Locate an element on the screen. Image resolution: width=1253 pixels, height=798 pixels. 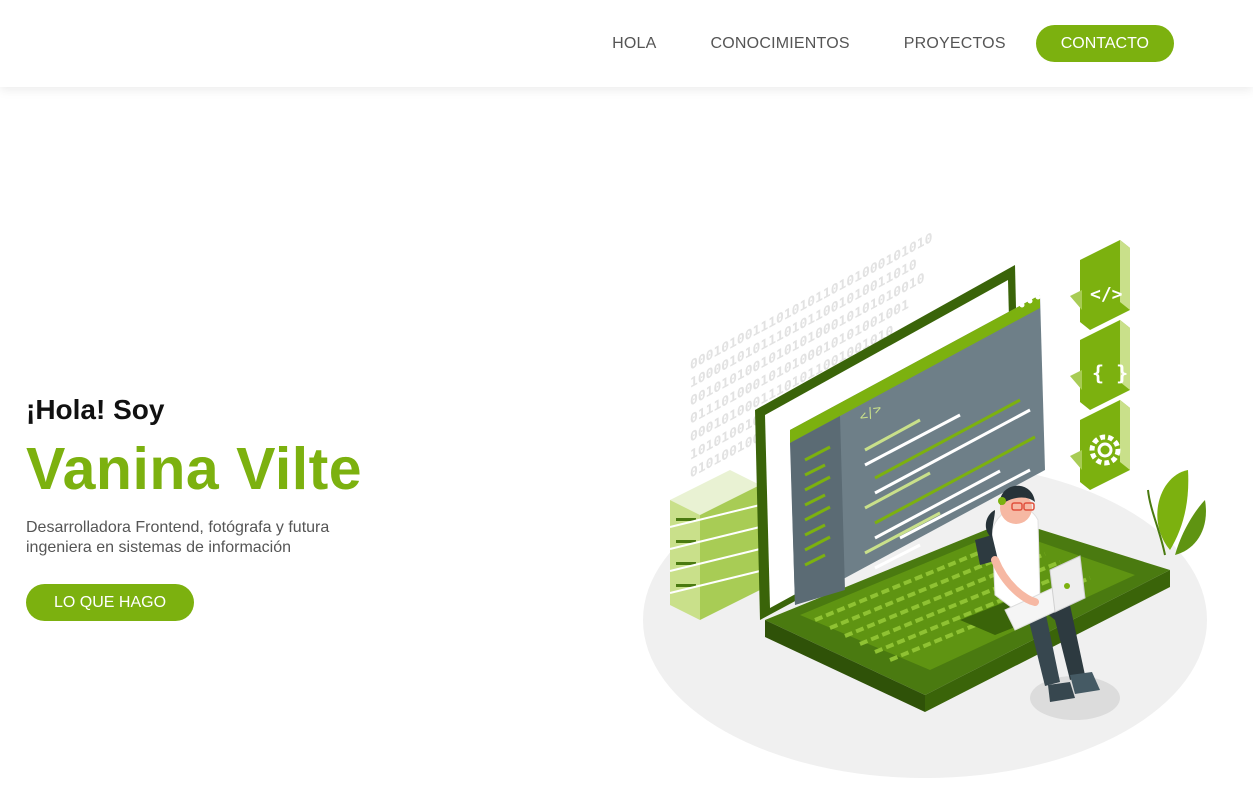
braces-icon: { } is located at coordinates (1100, 365).